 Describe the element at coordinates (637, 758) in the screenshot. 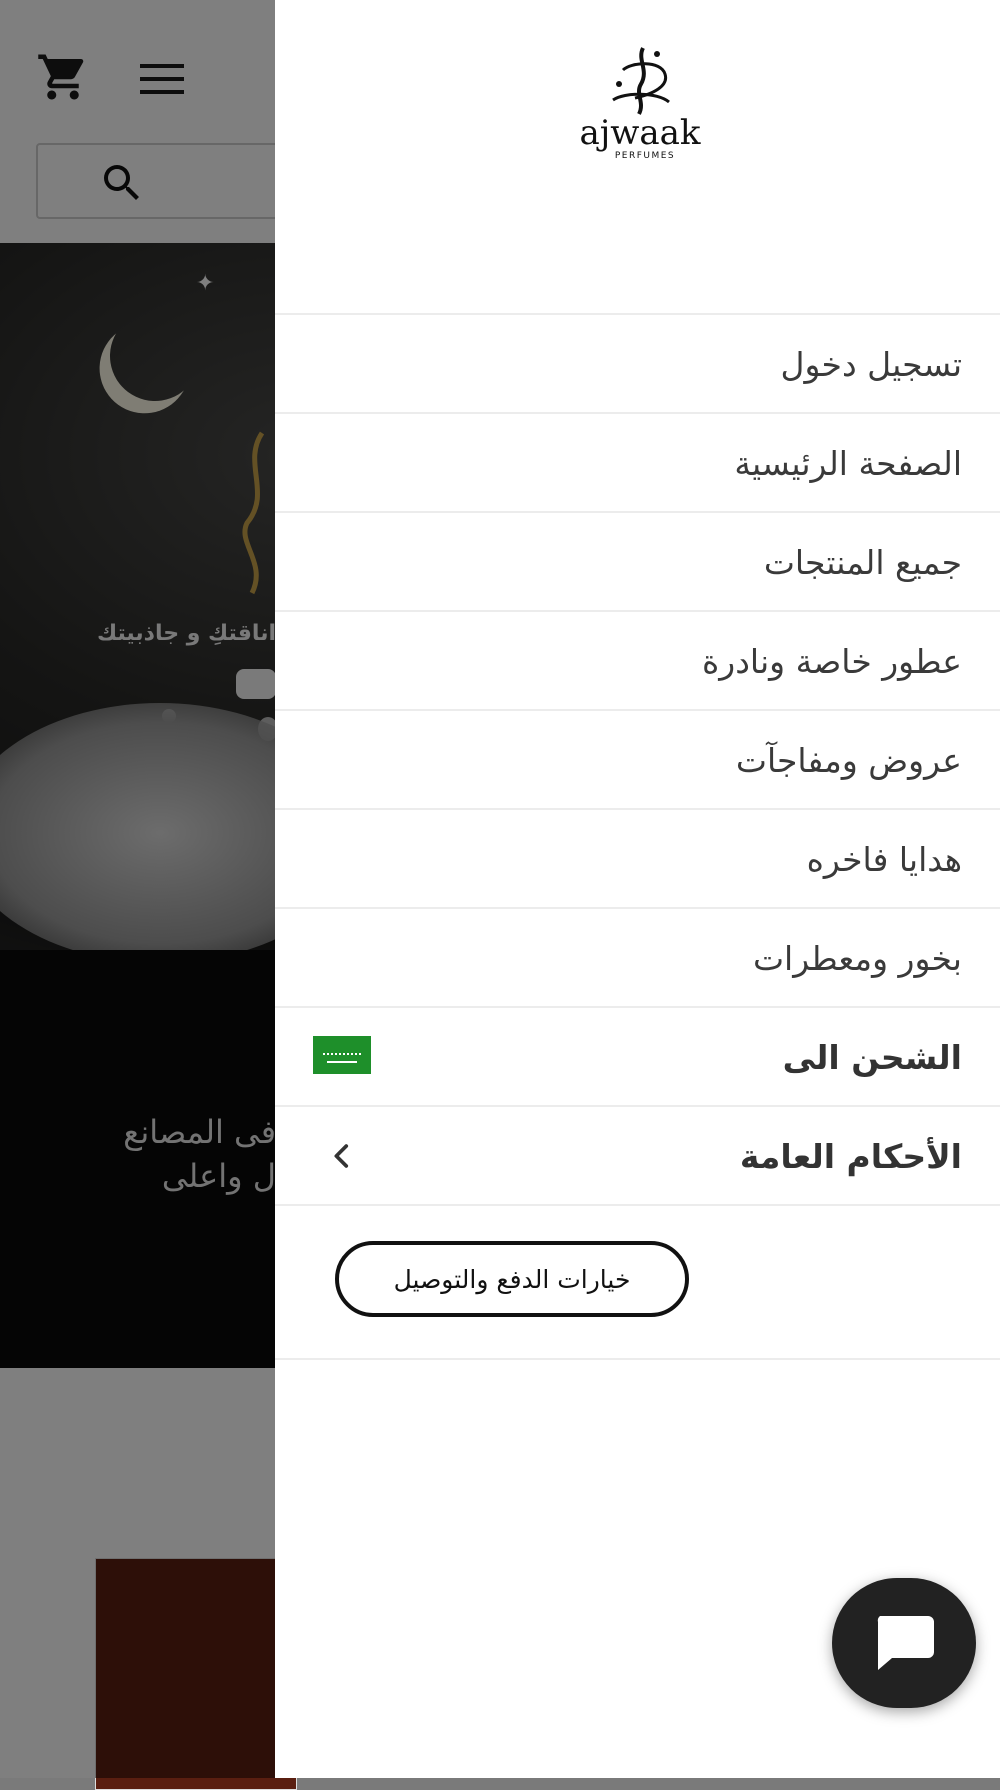

I see `menu-item-offers: عروض ومفاجآت` at that location.